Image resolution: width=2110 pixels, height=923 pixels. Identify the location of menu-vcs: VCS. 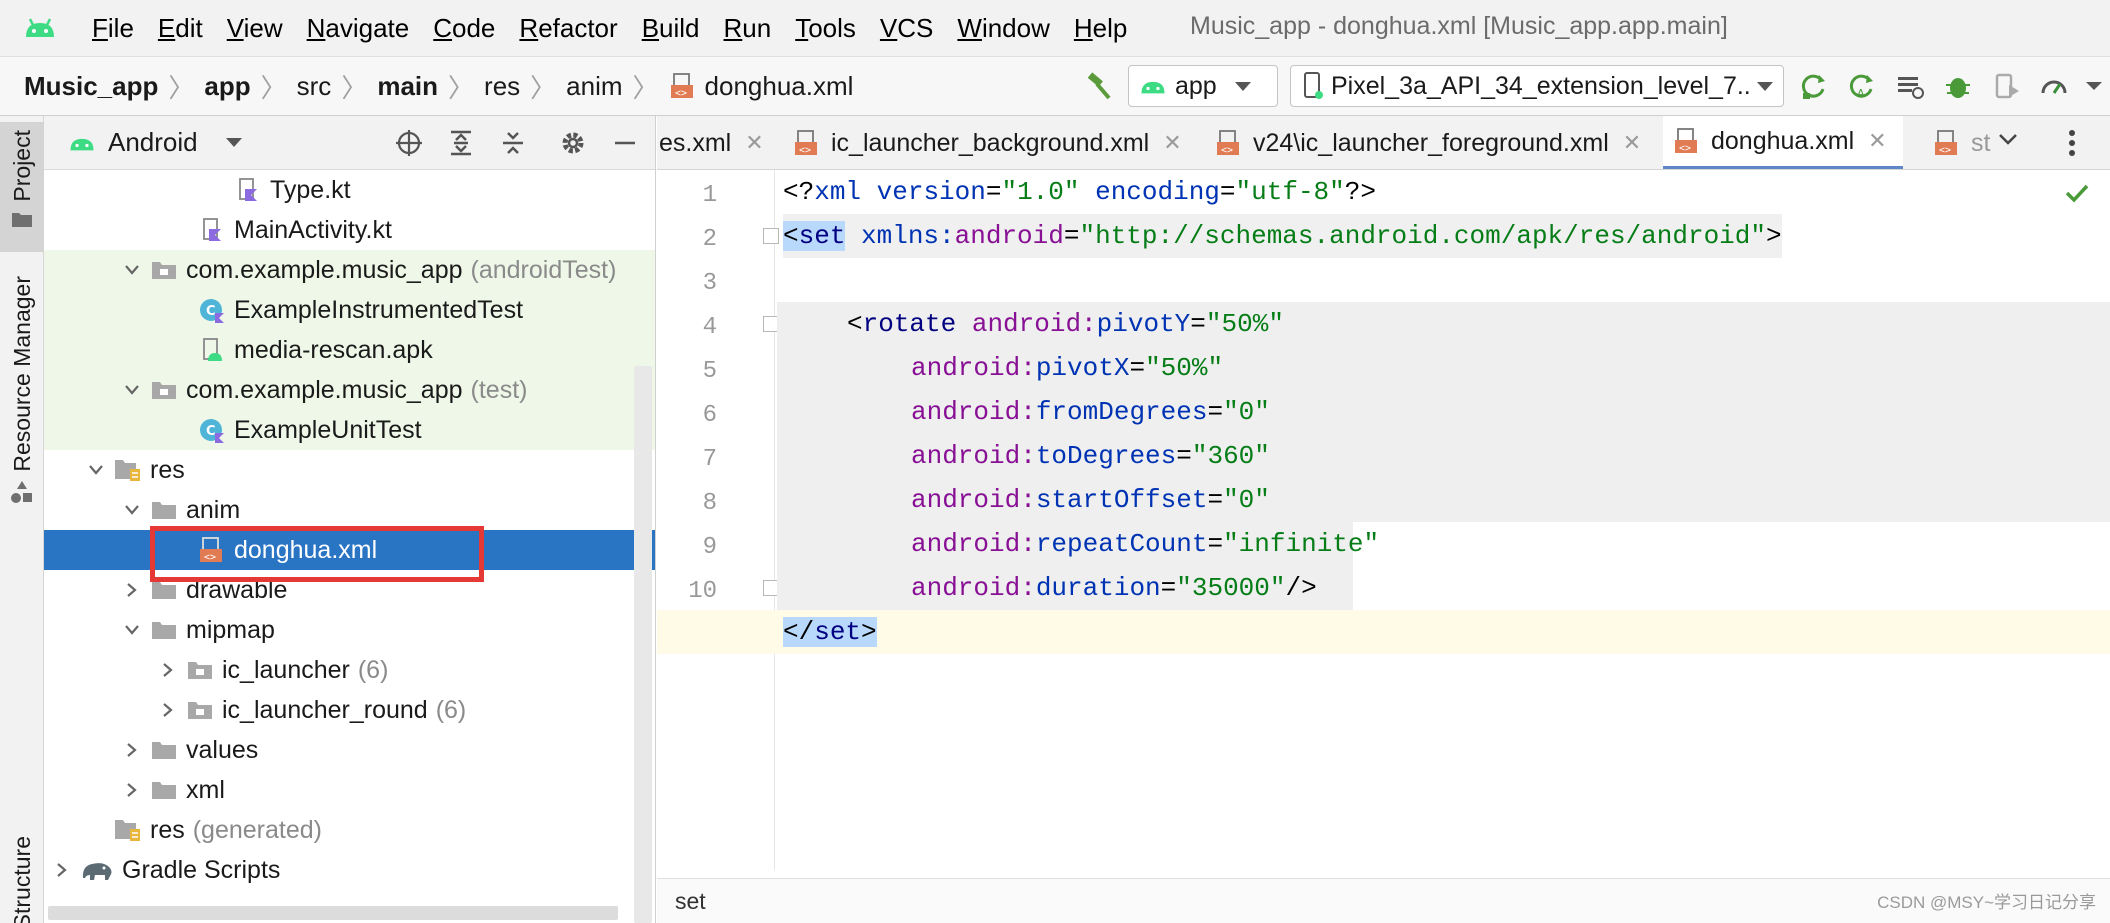
(906, 28).